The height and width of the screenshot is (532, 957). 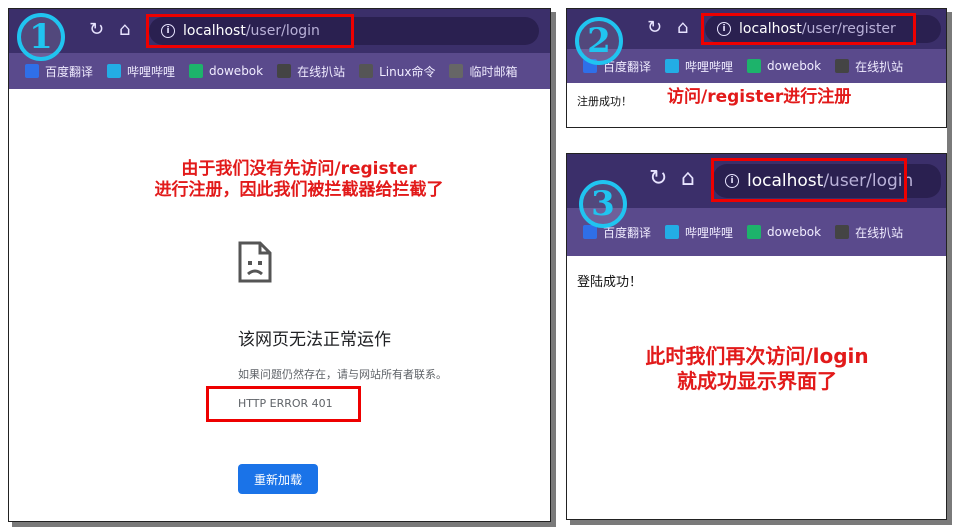 I want to click on annotation-text: 访问/register进行注册, so click(x=759, y=97).